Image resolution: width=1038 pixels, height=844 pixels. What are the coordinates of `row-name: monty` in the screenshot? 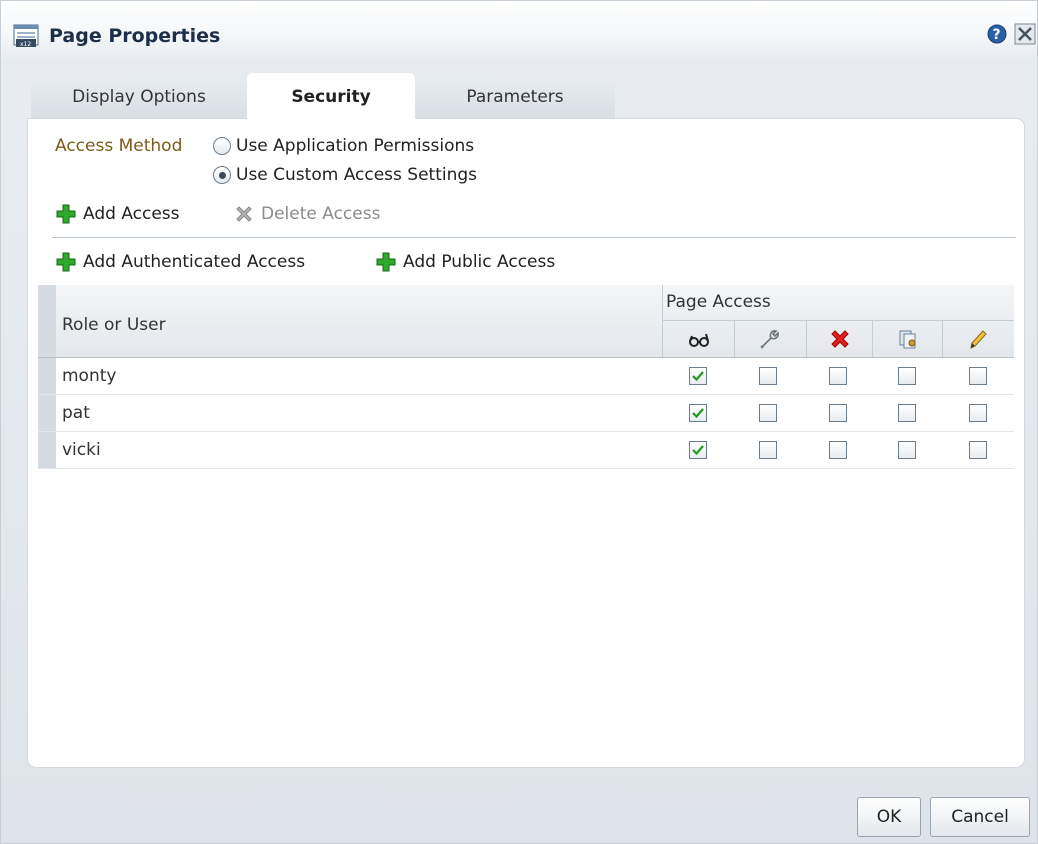 It's located at (89, 376).